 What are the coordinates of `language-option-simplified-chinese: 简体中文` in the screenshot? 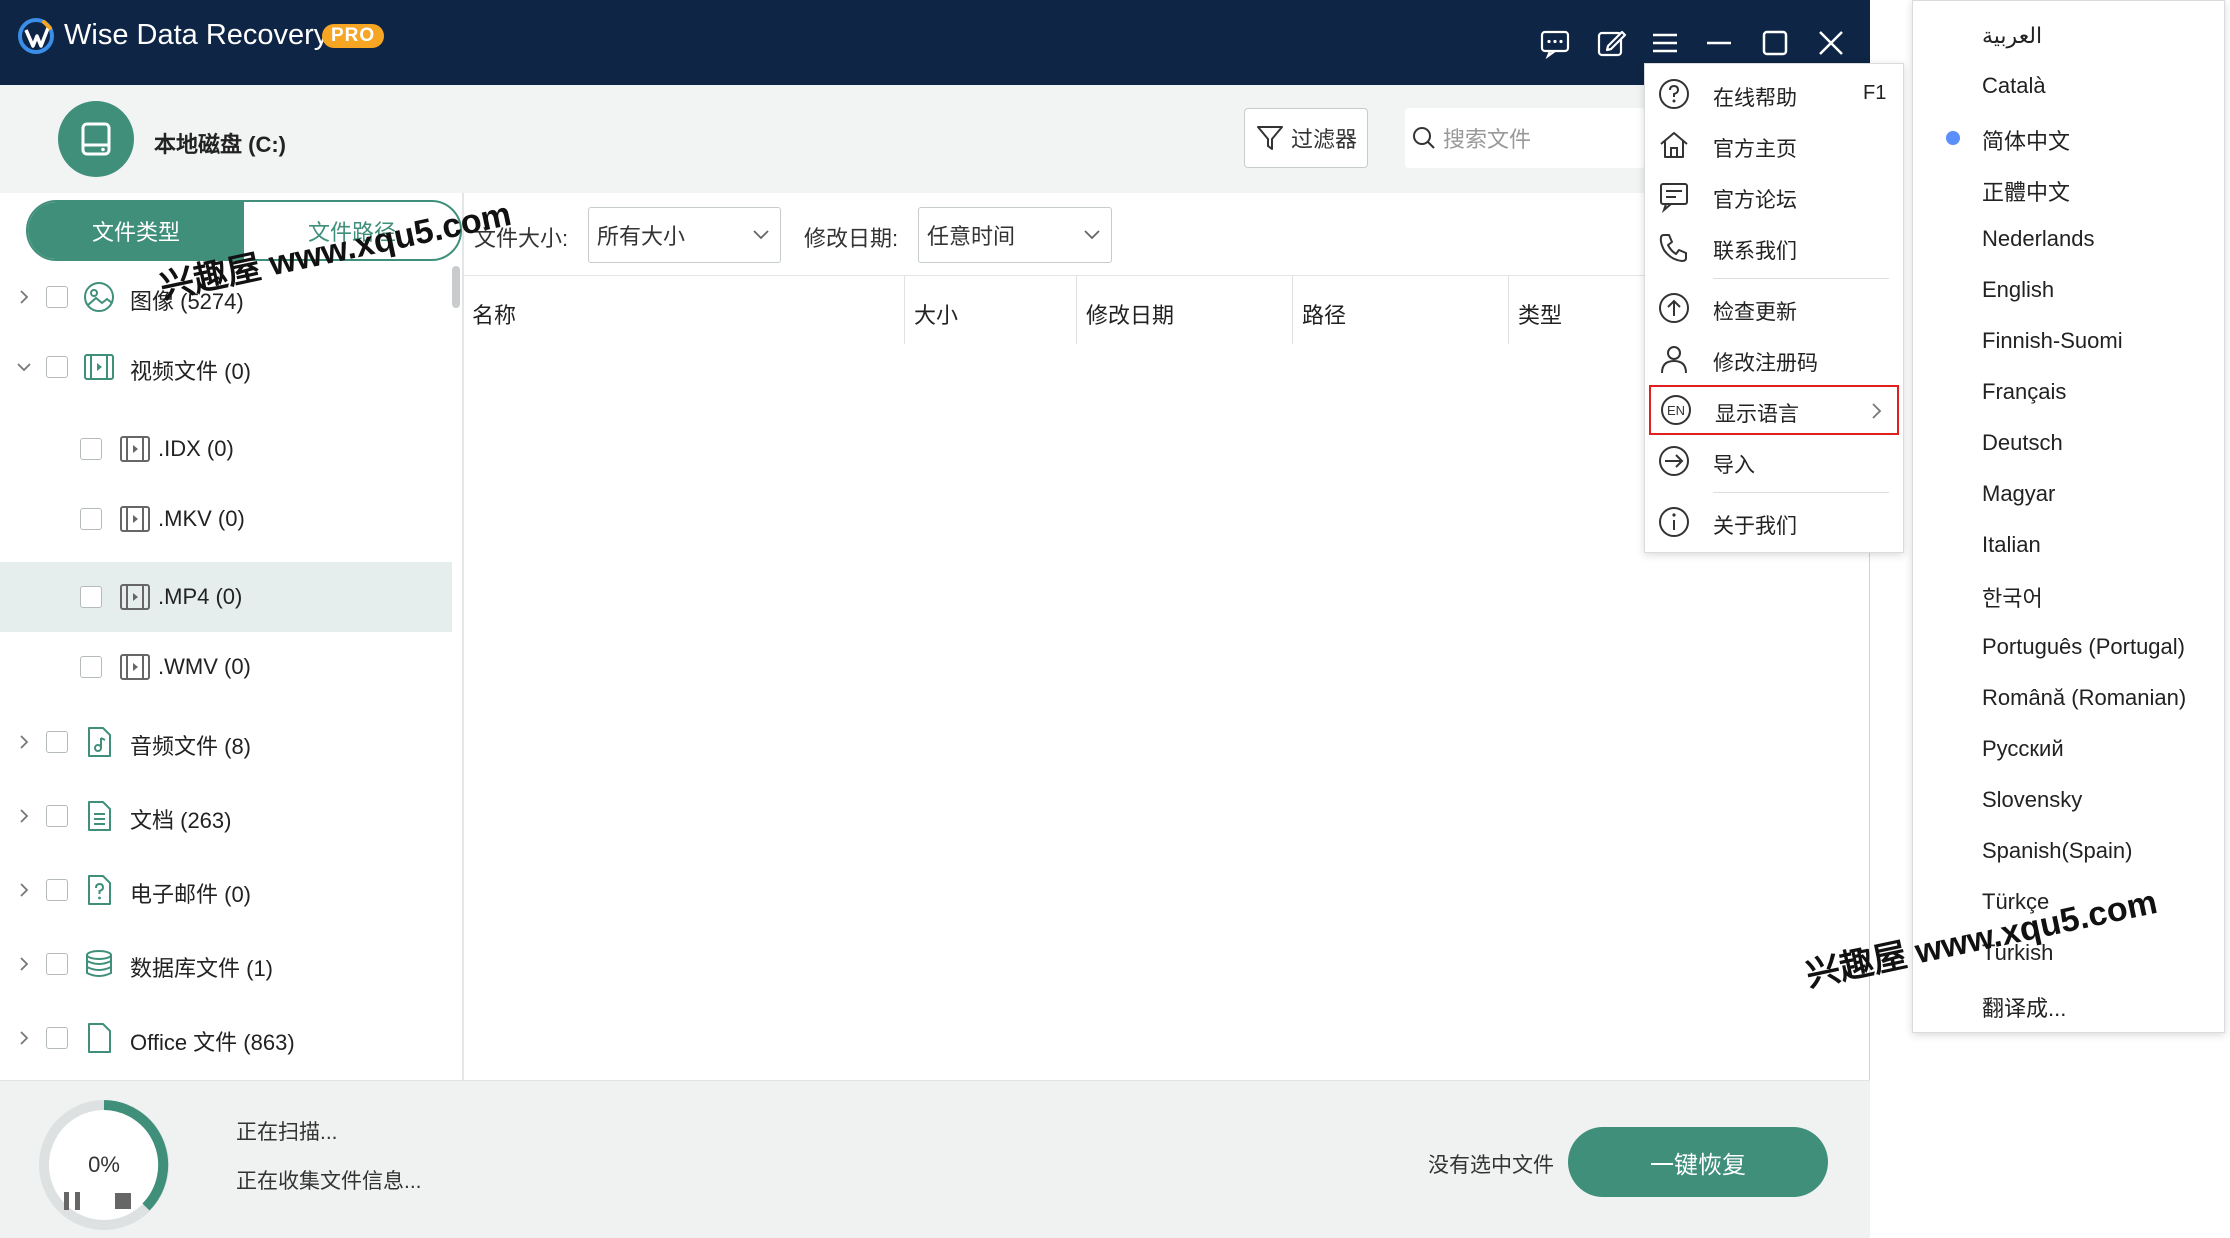 It's located at (2026, 140).